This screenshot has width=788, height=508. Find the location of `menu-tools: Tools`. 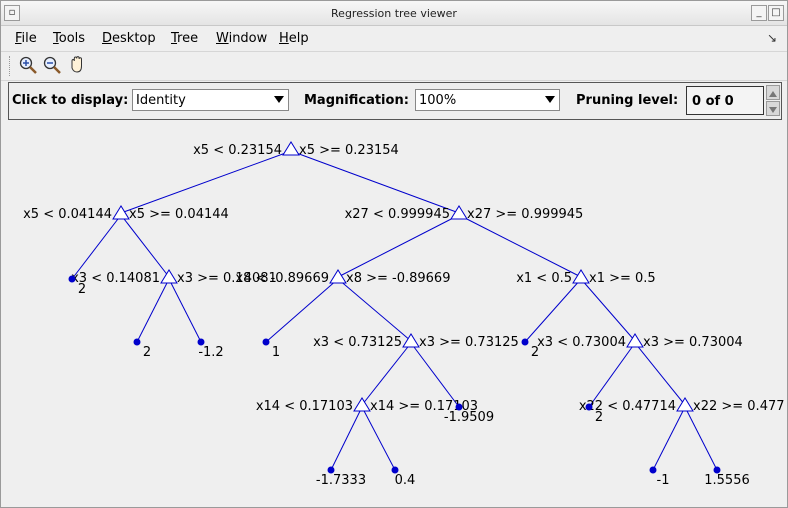

menu-tools: Tools is located at coordinates (69, 38).